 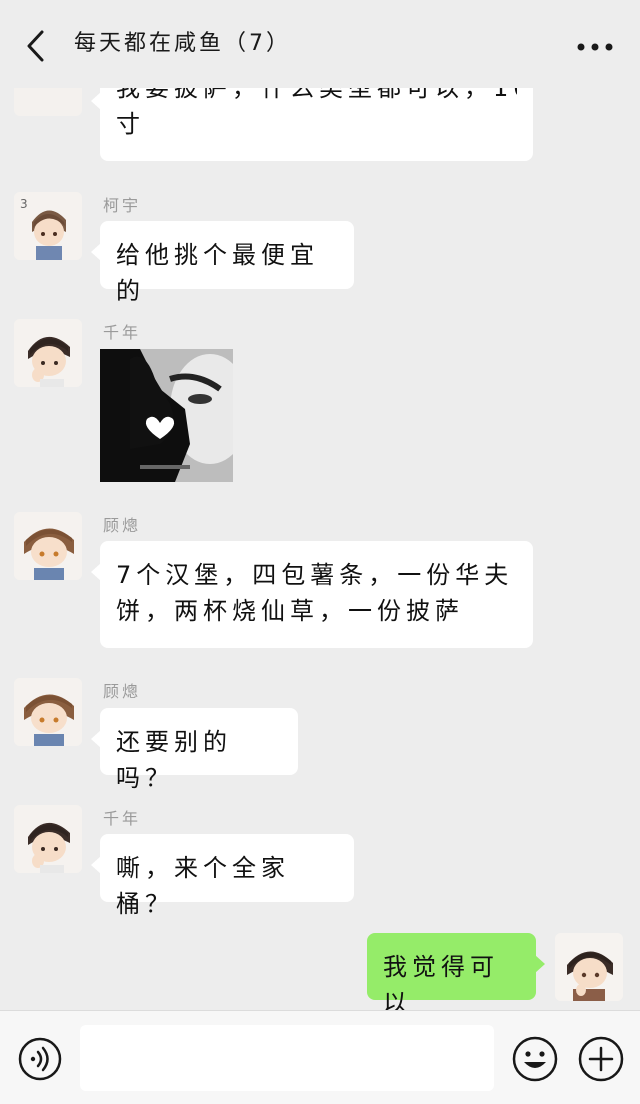 What do you see at coordinates (315, 575) in the screenshot?
I see `message-text: 7个汉堡，四包薯条，一份华夫` at bounding box center [315, 575].